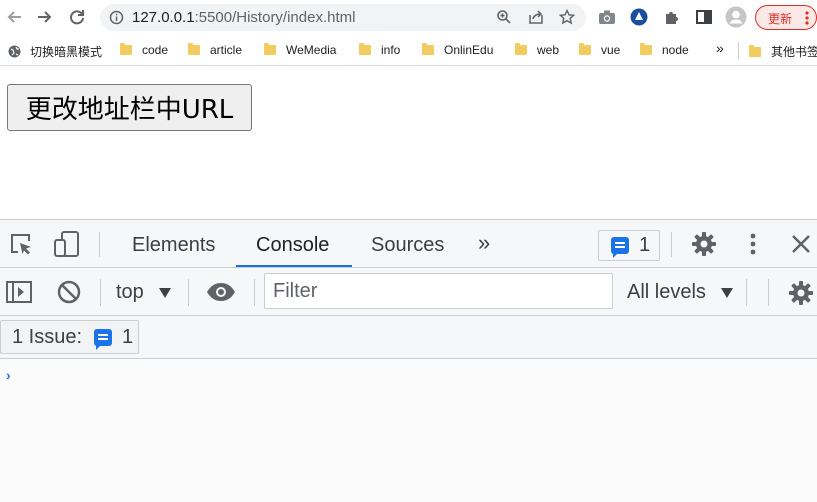 Image resolution: width=817 pixels, height=502 pixels. I want to click on url-text: 127.0.0.1:5500/History/index.html, so click(243, 17).